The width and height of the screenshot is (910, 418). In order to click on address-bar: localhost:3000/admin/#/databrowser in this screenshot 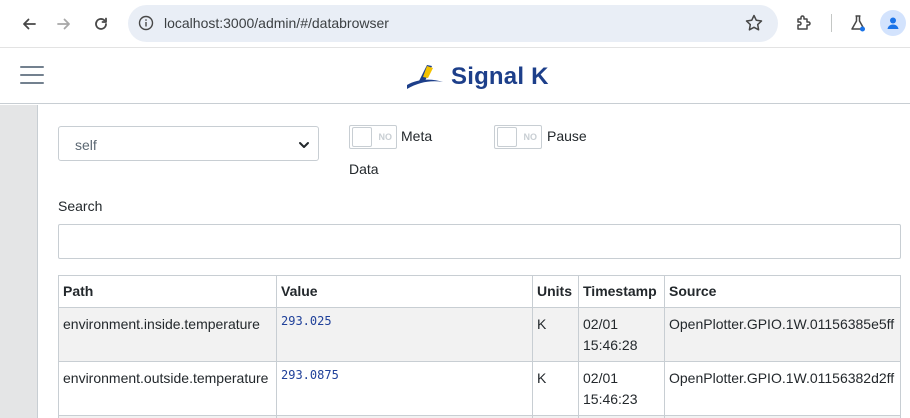, I will do `click(453, 23)`.